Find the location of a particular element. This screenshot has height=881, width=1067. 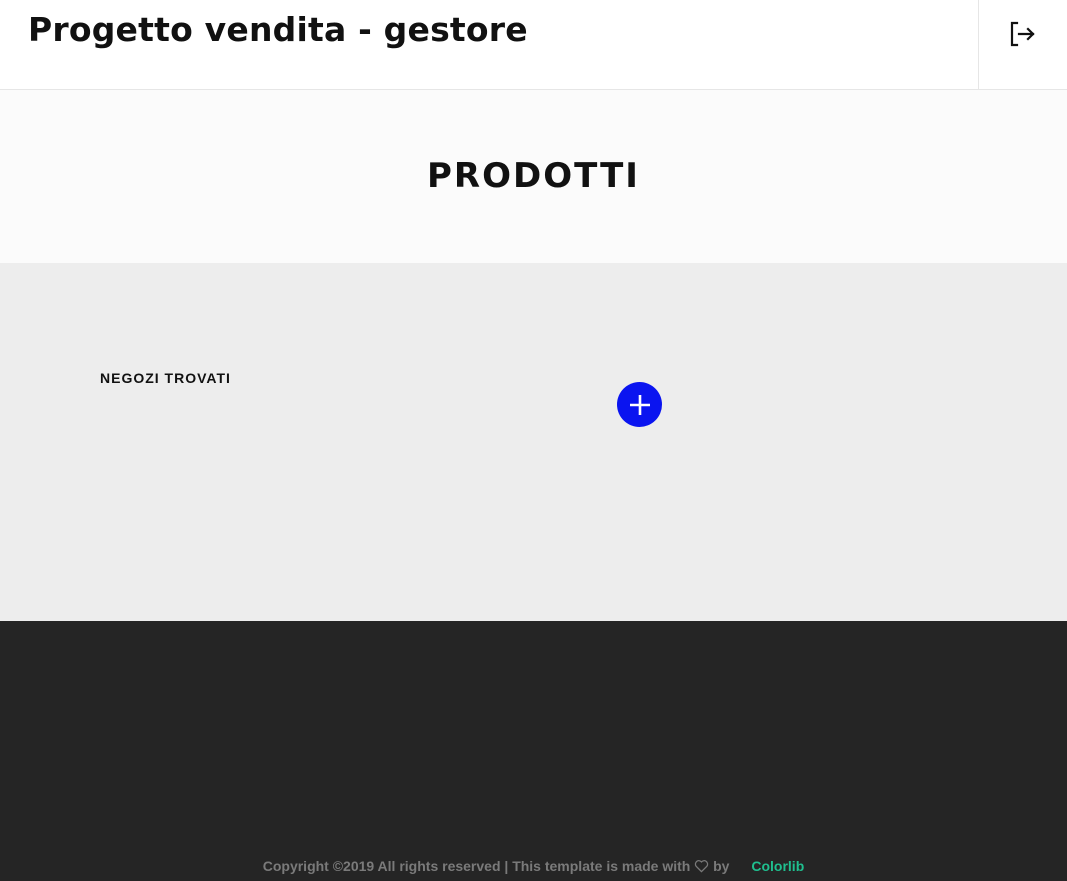

top-bar: Progetto vendita - gestore is located at coordinates (533, 45).